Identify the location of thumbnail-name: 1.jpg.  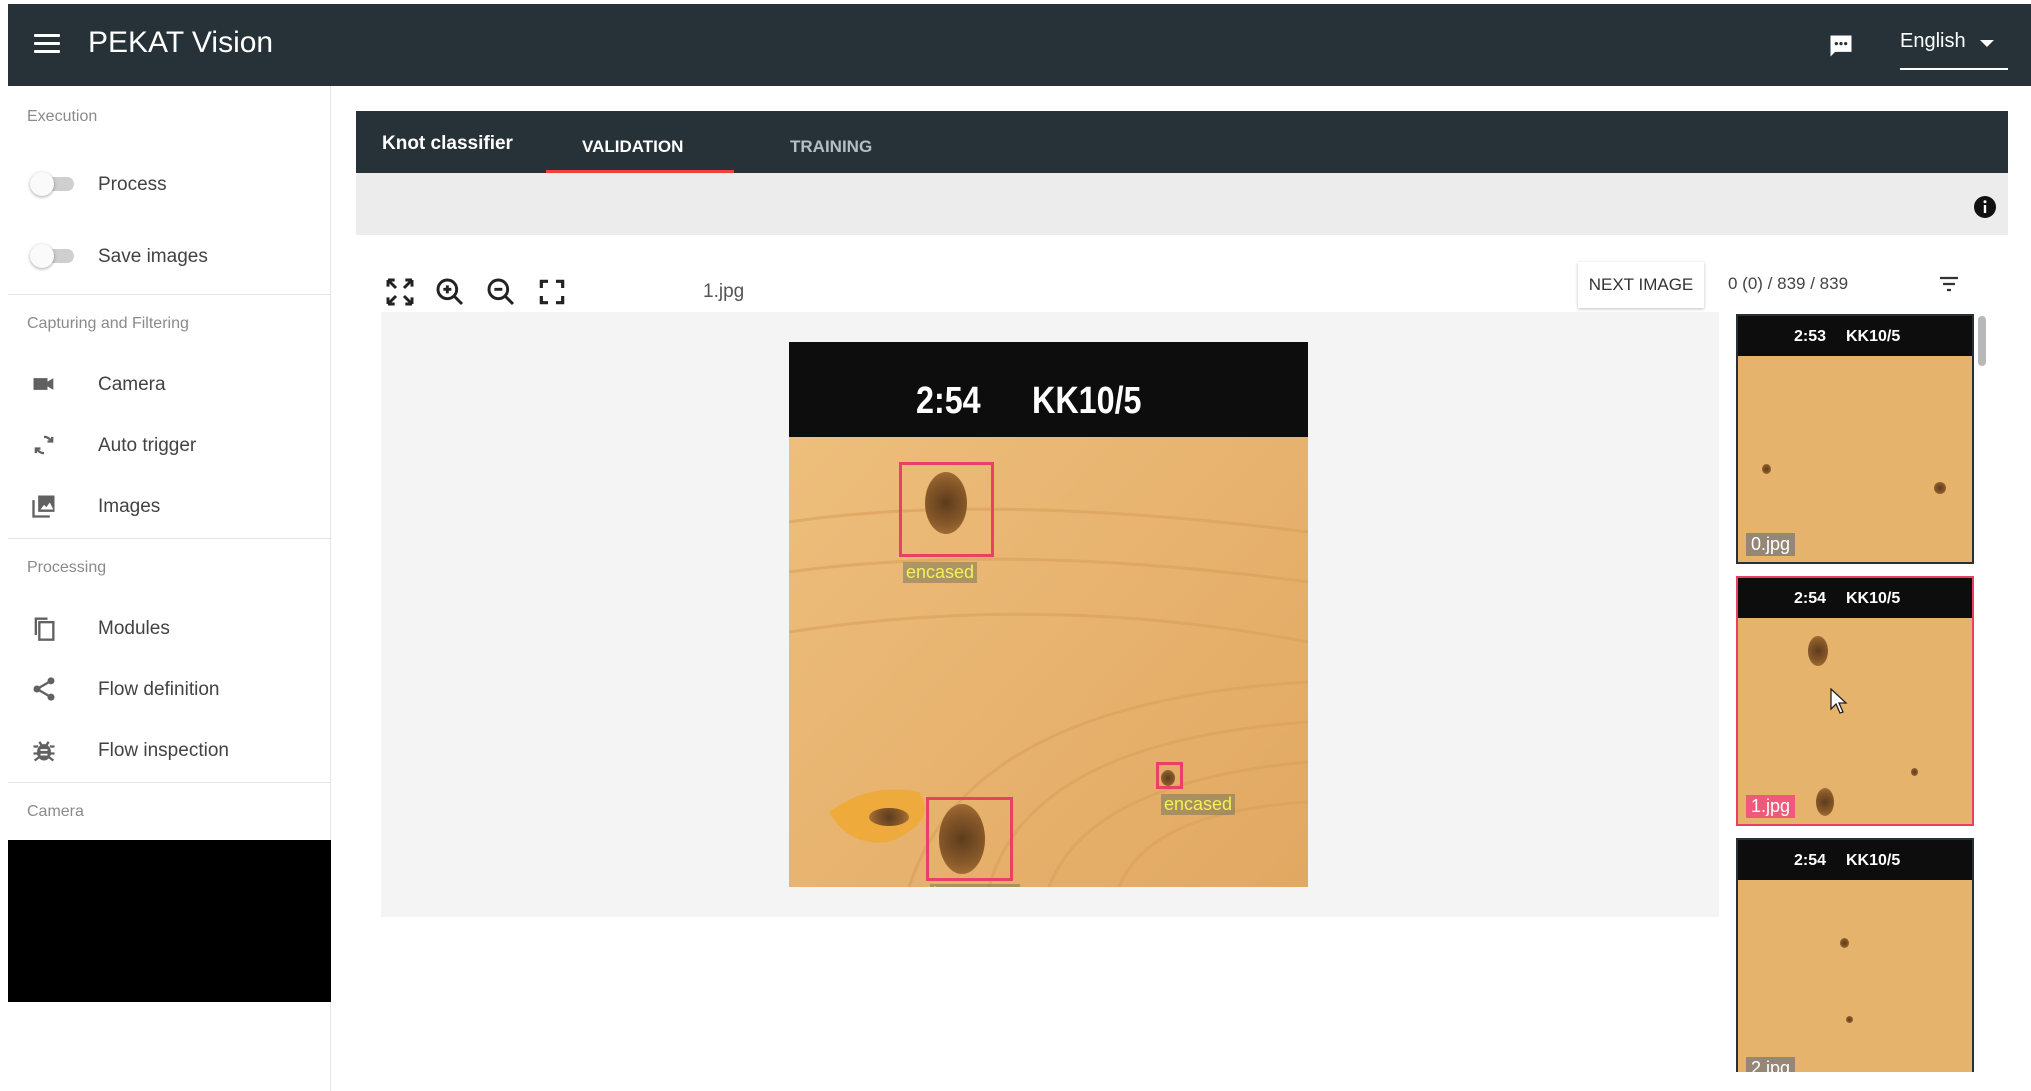
(1771, 806).